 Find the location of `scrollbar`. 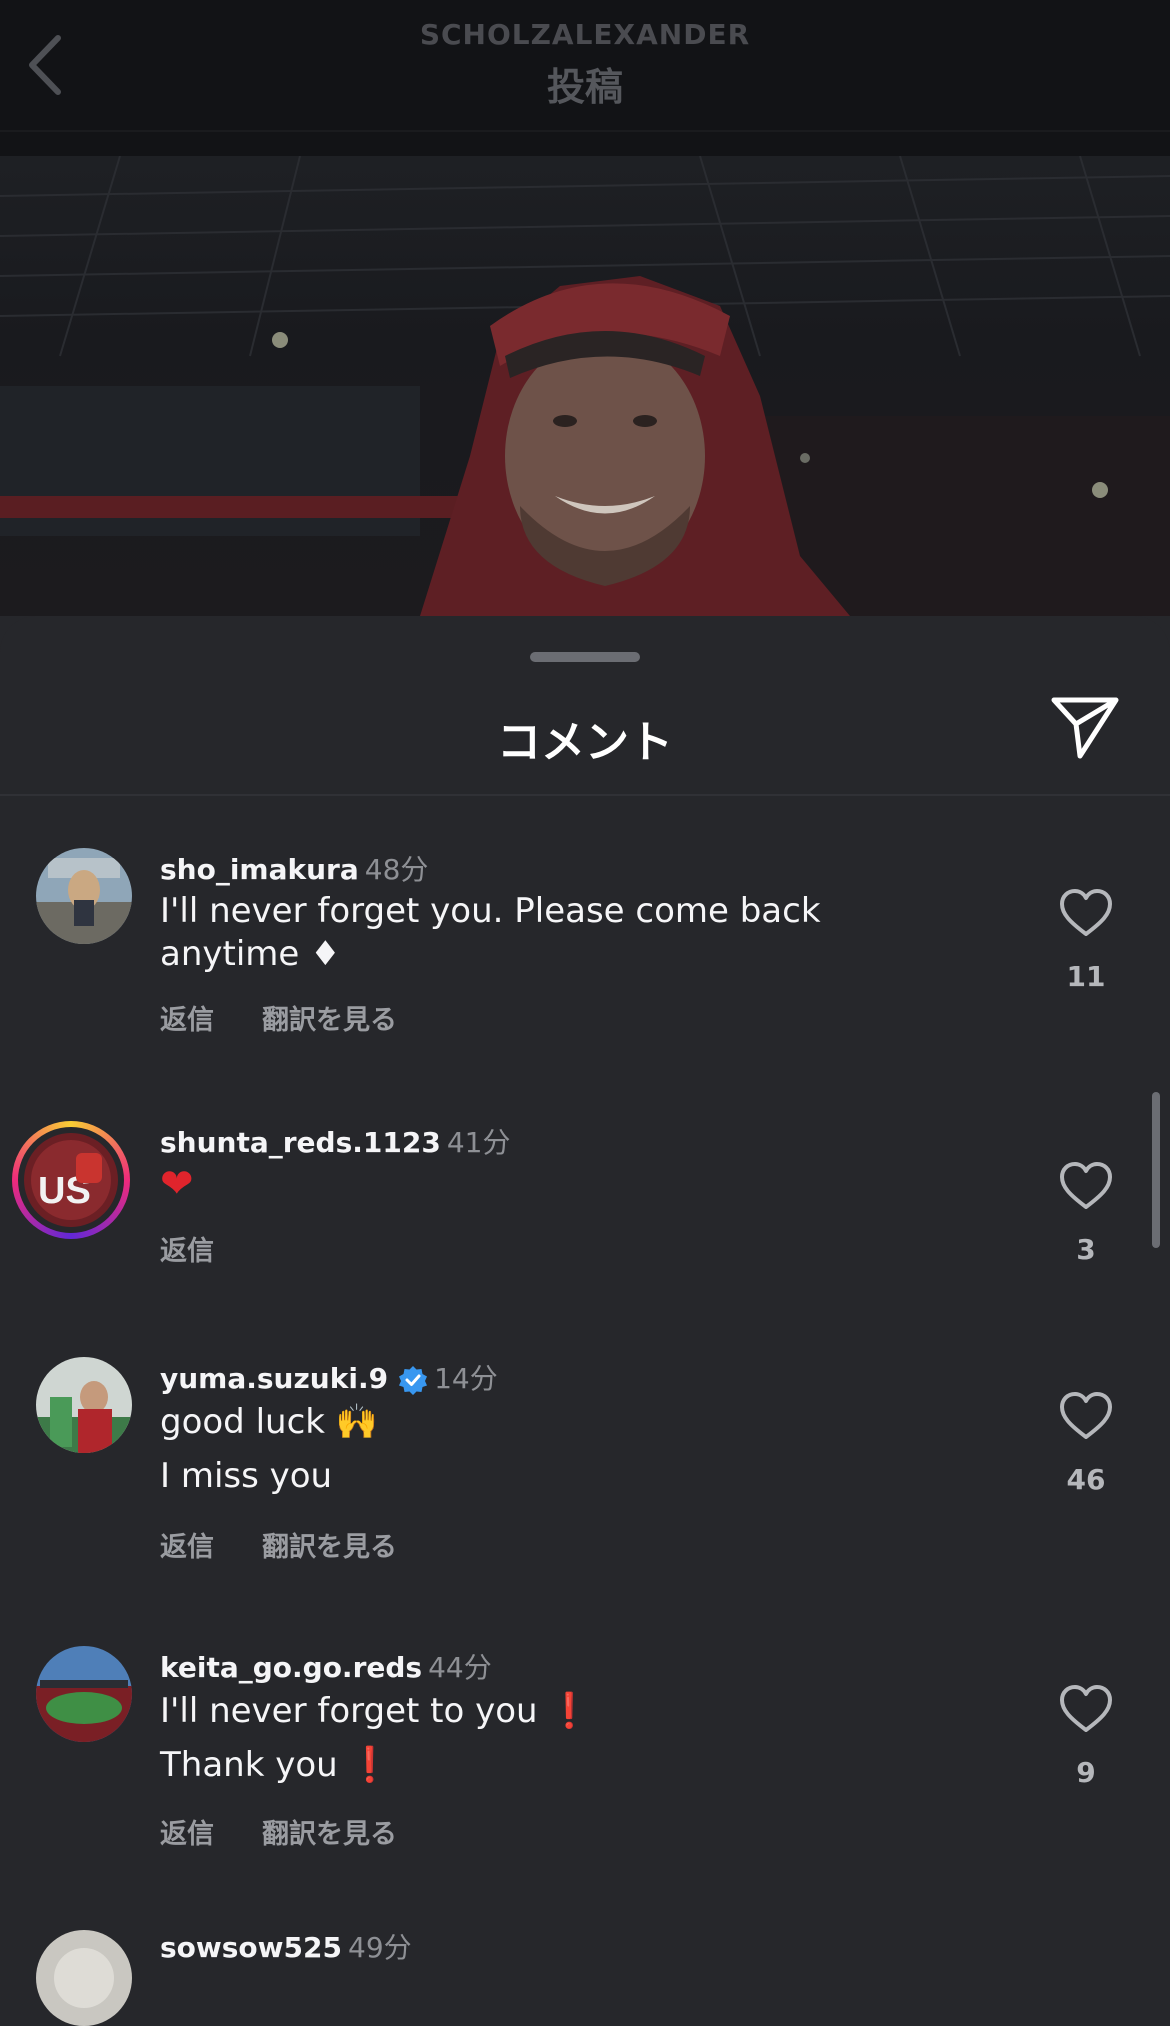

scrollbar is located at coordinates (1156, 1170).